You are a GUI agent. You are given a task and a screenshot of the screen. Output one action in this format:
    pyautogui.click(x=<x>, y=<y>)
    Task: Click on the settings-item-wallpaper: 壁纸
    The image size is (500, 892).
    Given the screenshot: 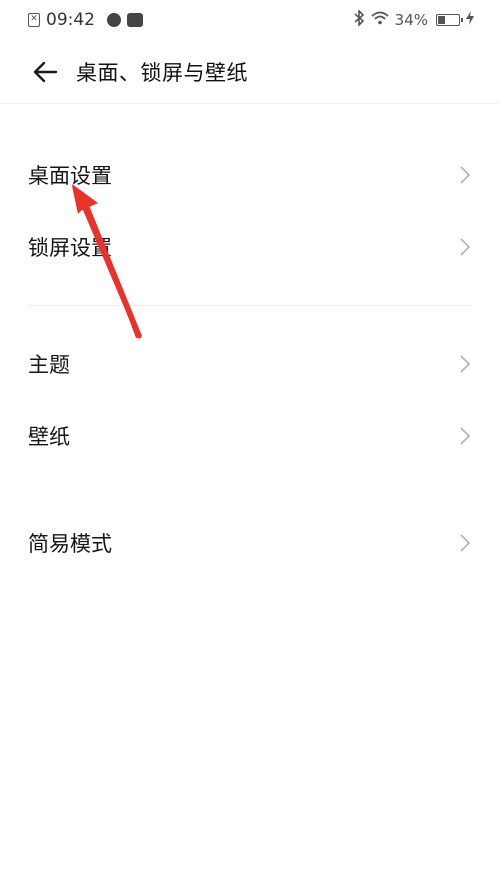 What is the action you would take?
    pyautogui.click(x=250, y=436)
    